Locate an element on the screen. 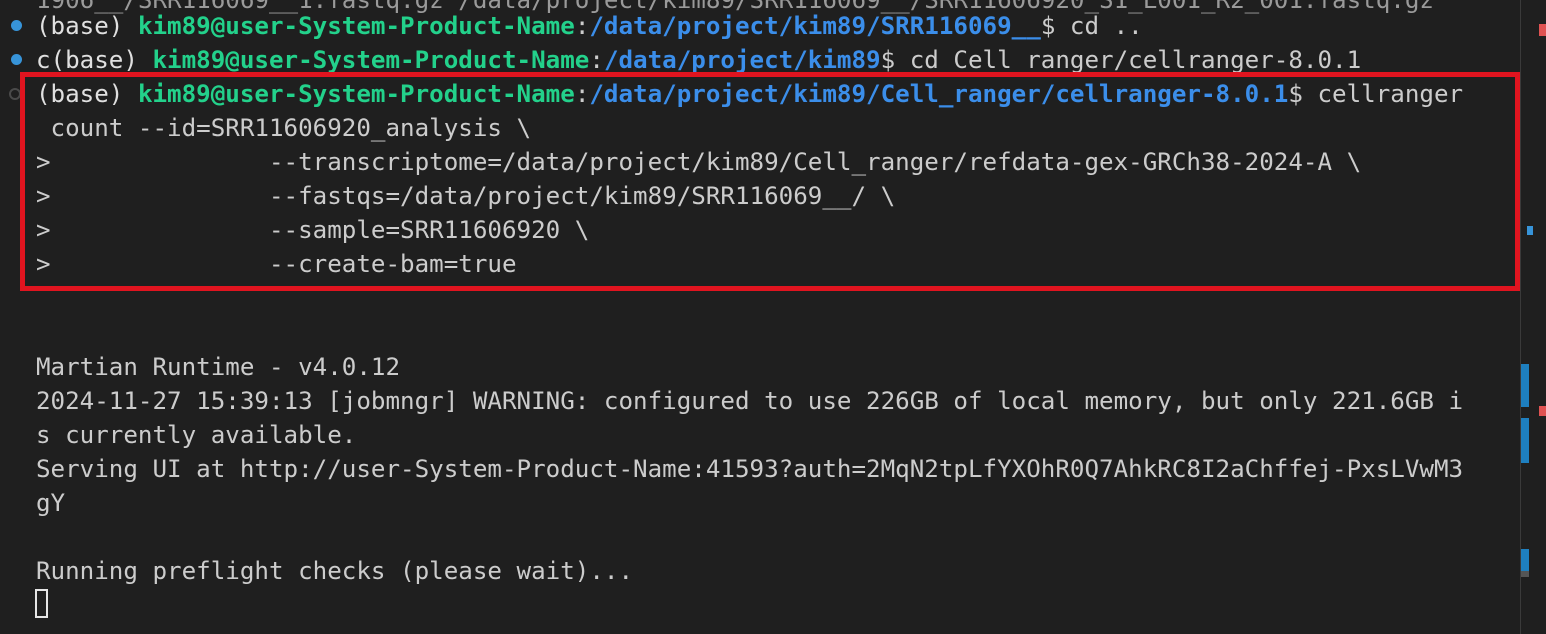 This screenshot has width=1546, height=634. command-text: $ cd Cell_ranger/cellranger-8.0.1 is located at coordinates (1121, 60).